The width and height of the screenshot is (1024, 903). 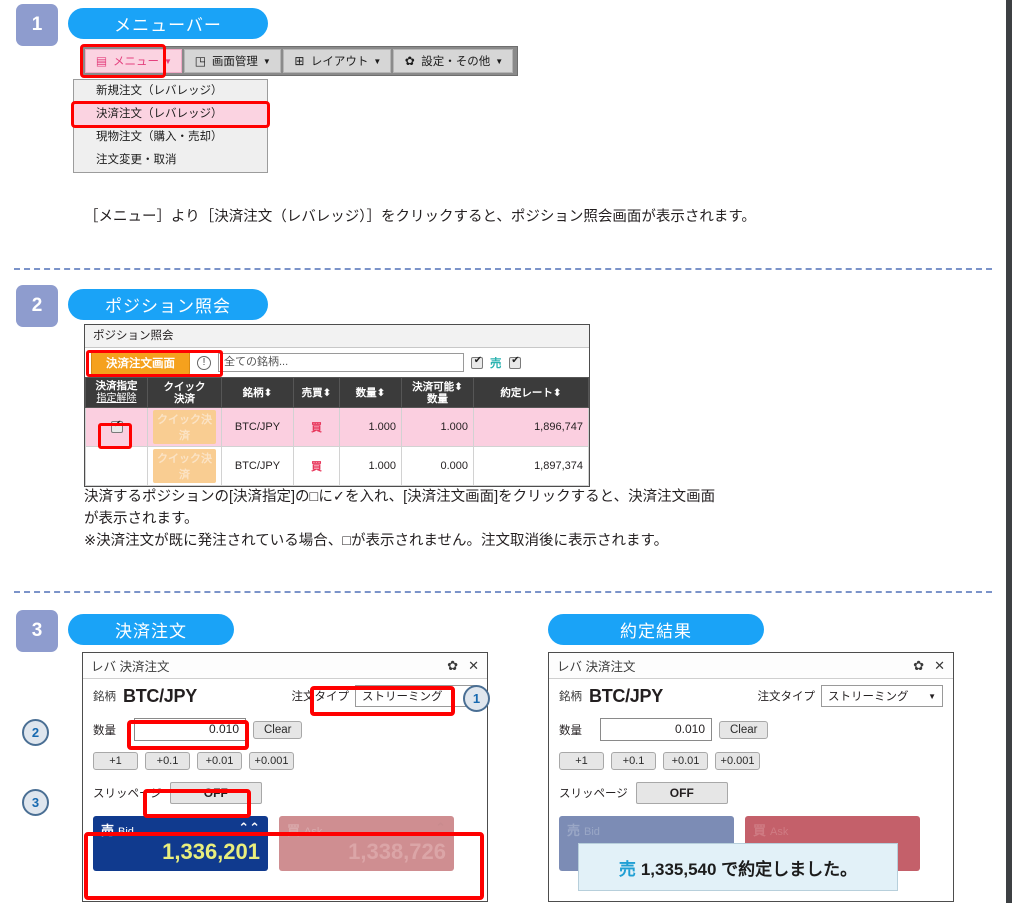 I want to click on col-close-designate: 決済指定 指定解除, so click(x=116, y=392).